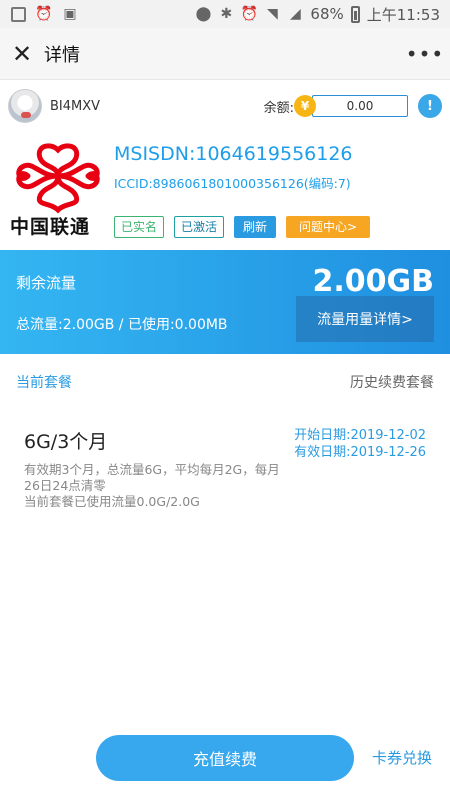 The width and height of the screenshot is (450, 800). What do you see at coordinates (50, 227) in the screenshot?
I see `china-unicom-logo-text: 中国联通` at bounding box center [50, 227].